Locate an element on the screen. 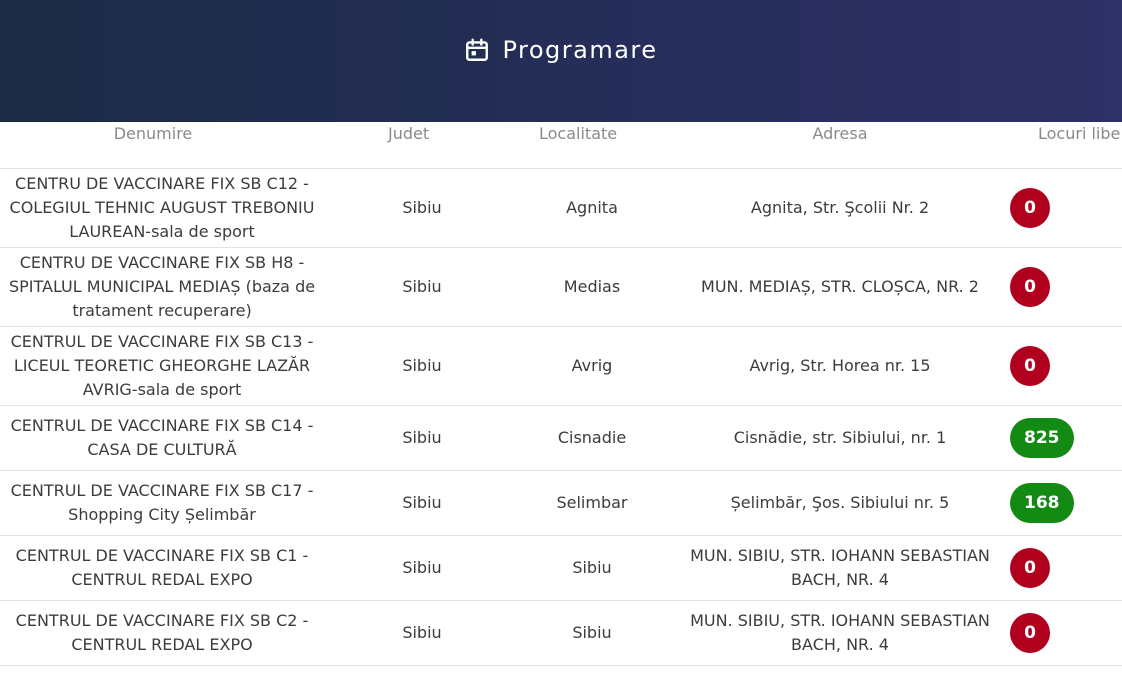  column-header-locuri-libere: Locuri libe is located at coordinates (1079, 133).